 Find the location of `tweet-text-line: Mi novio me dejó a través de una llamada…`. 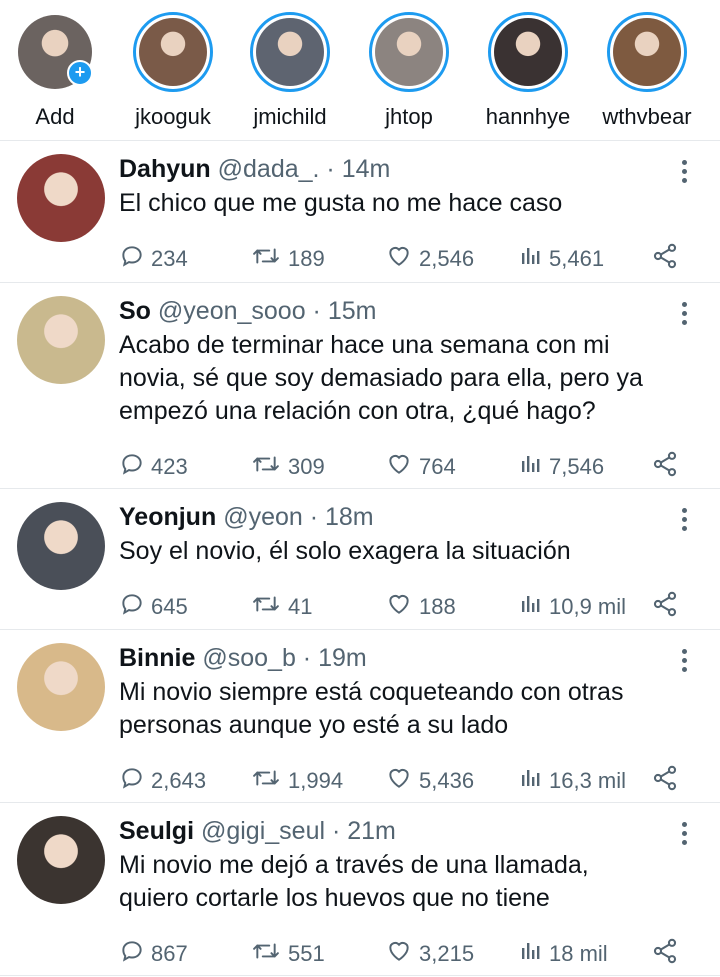

tweet-text-line: Mi novio me dejó a través de una llamada… is located at coordinates (354, 865).